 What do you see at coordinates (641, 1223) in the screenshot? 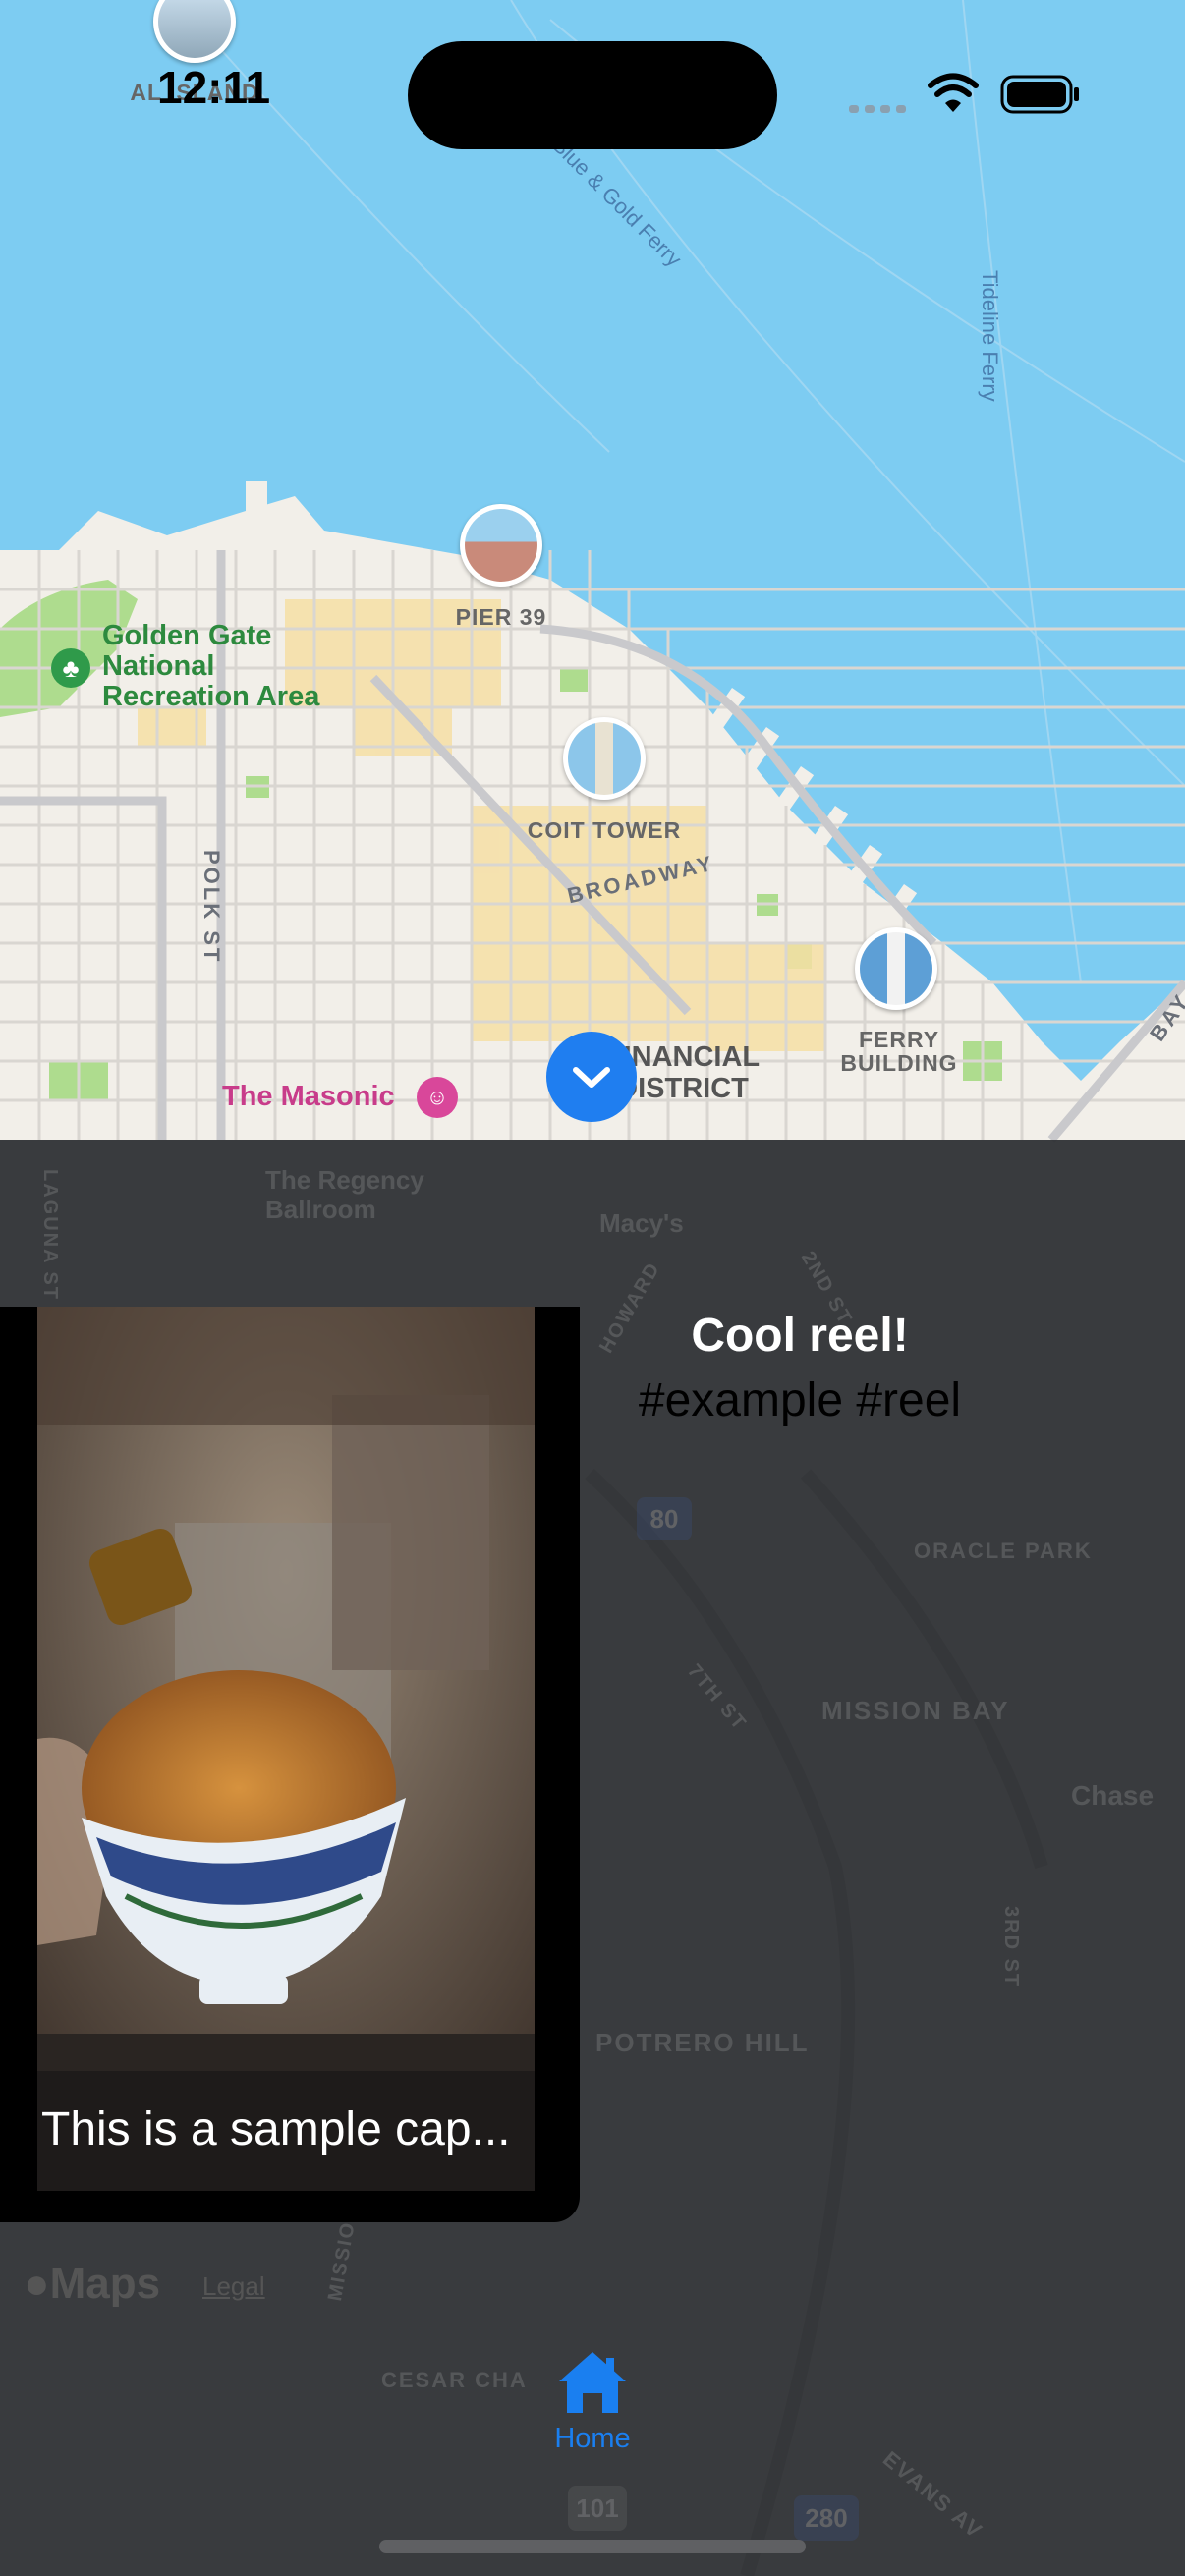
I see `macys-label: Macy's` at bounding box center [641, 1223].